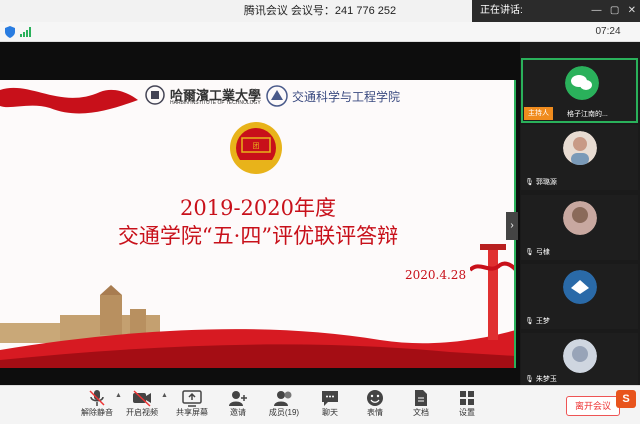  What do you see at coordinates (626, 399) in the screenshot?
I see `sogou-ime-icon: S` at bounding box center [626, 399].